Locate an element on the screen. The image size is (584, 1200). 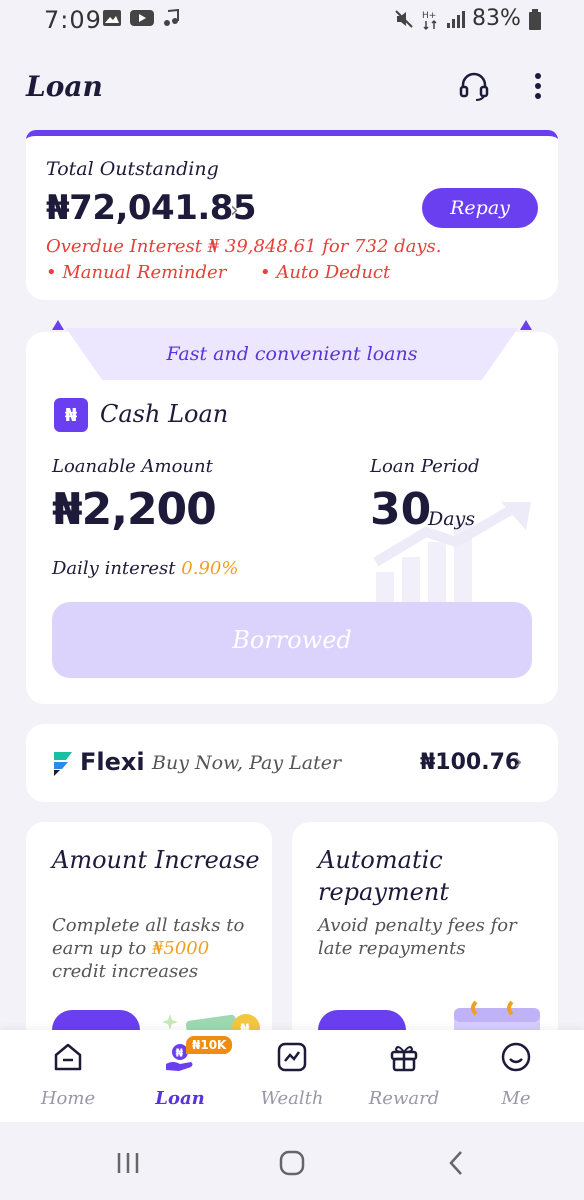
cash-loan-title: Cash Loan is located at coordinates (164, 414).